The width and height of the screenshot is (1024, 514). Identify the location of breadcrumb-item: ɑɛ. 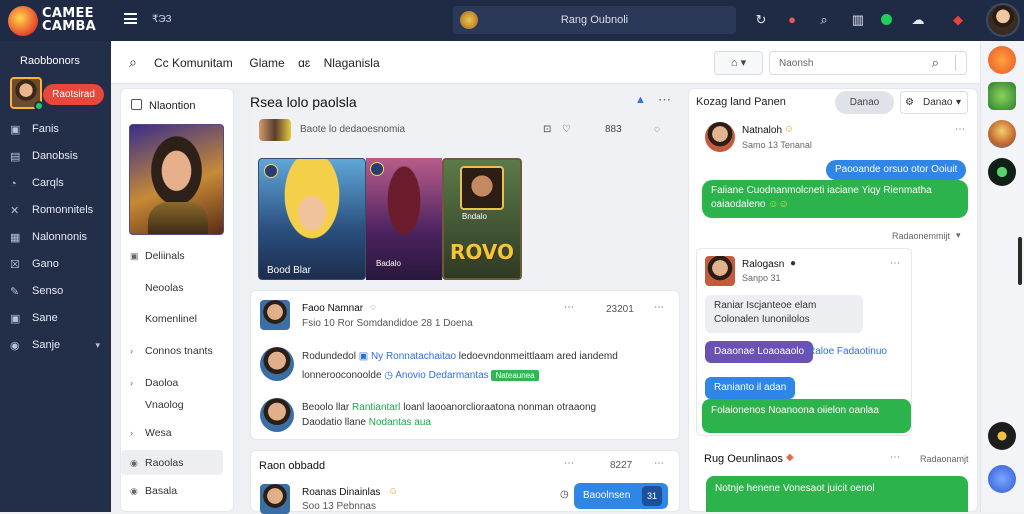
(304, 63).